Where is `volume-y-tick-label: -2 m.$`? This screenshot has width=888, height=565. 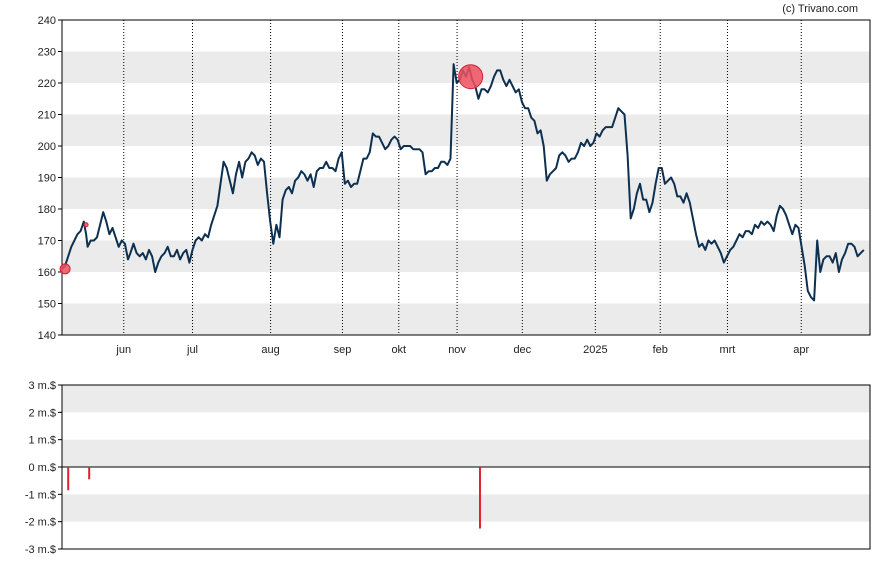
volume-y-tick-label: -2 m.$ is located at coordinates (40, 523).